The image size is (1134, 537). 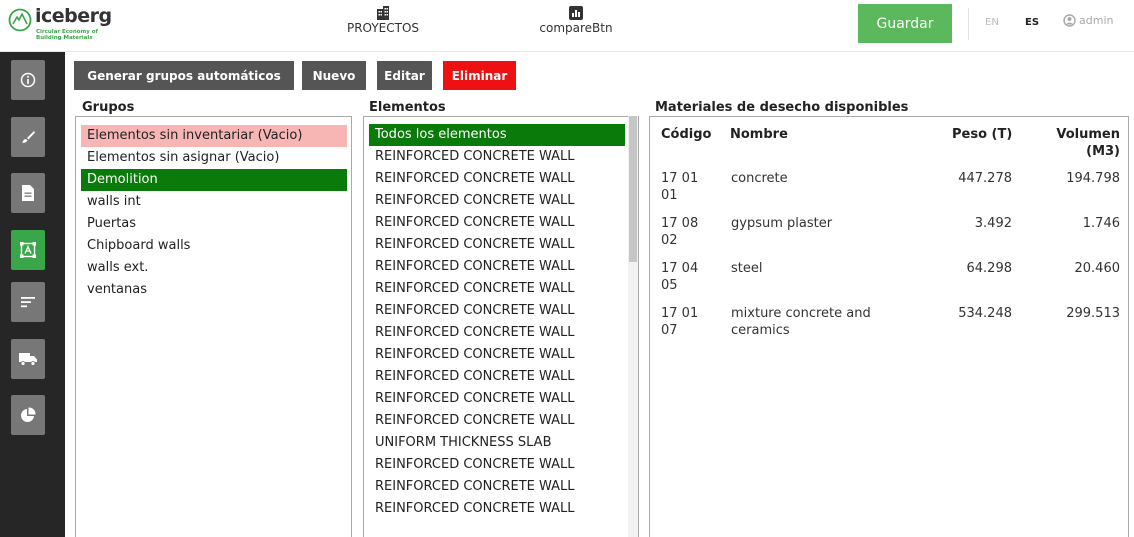 I want to click on code-cell: 17 01 07, so click(x=686, y=322).